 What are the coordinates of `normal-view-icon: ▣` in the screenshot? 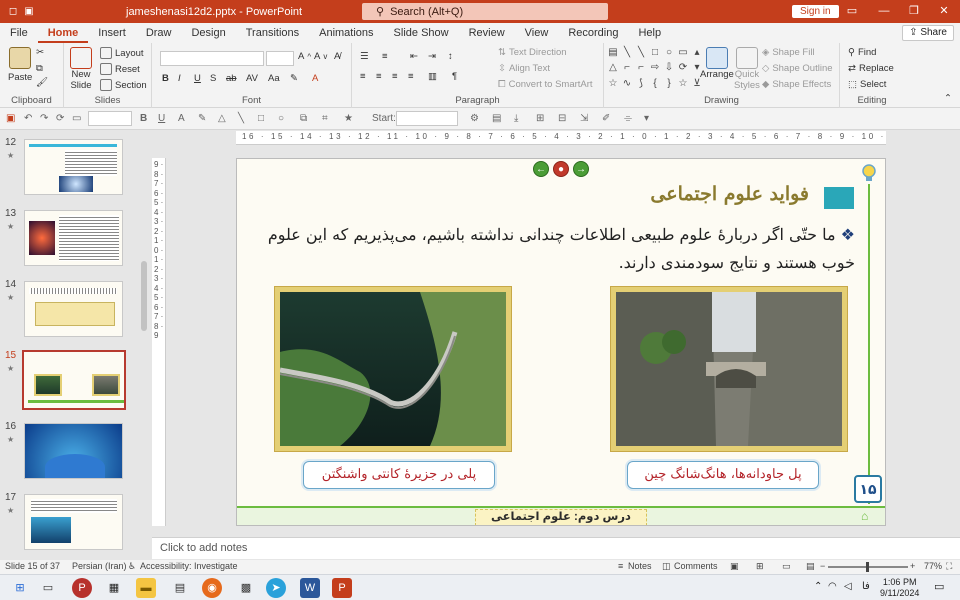 It's located at (734, 566).